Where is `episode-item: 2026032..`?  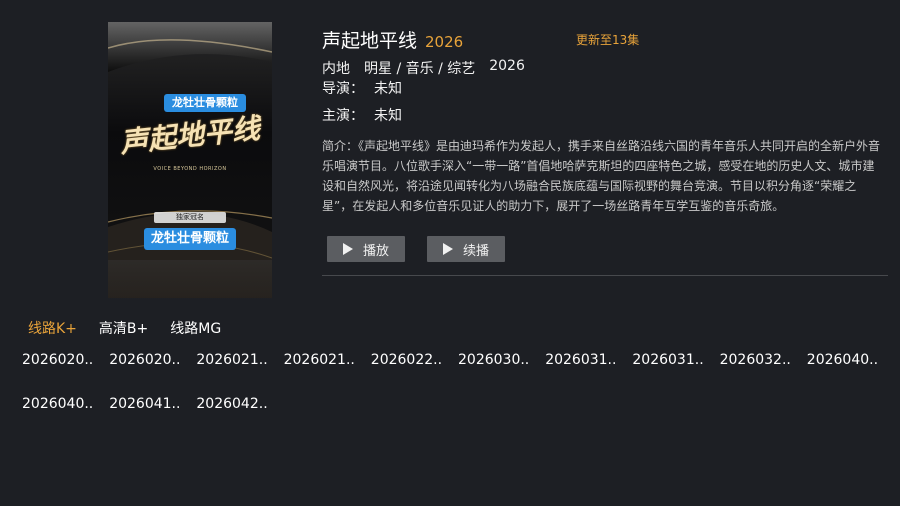
episode-item: 2026032.. is located at coordinates (762, 363).